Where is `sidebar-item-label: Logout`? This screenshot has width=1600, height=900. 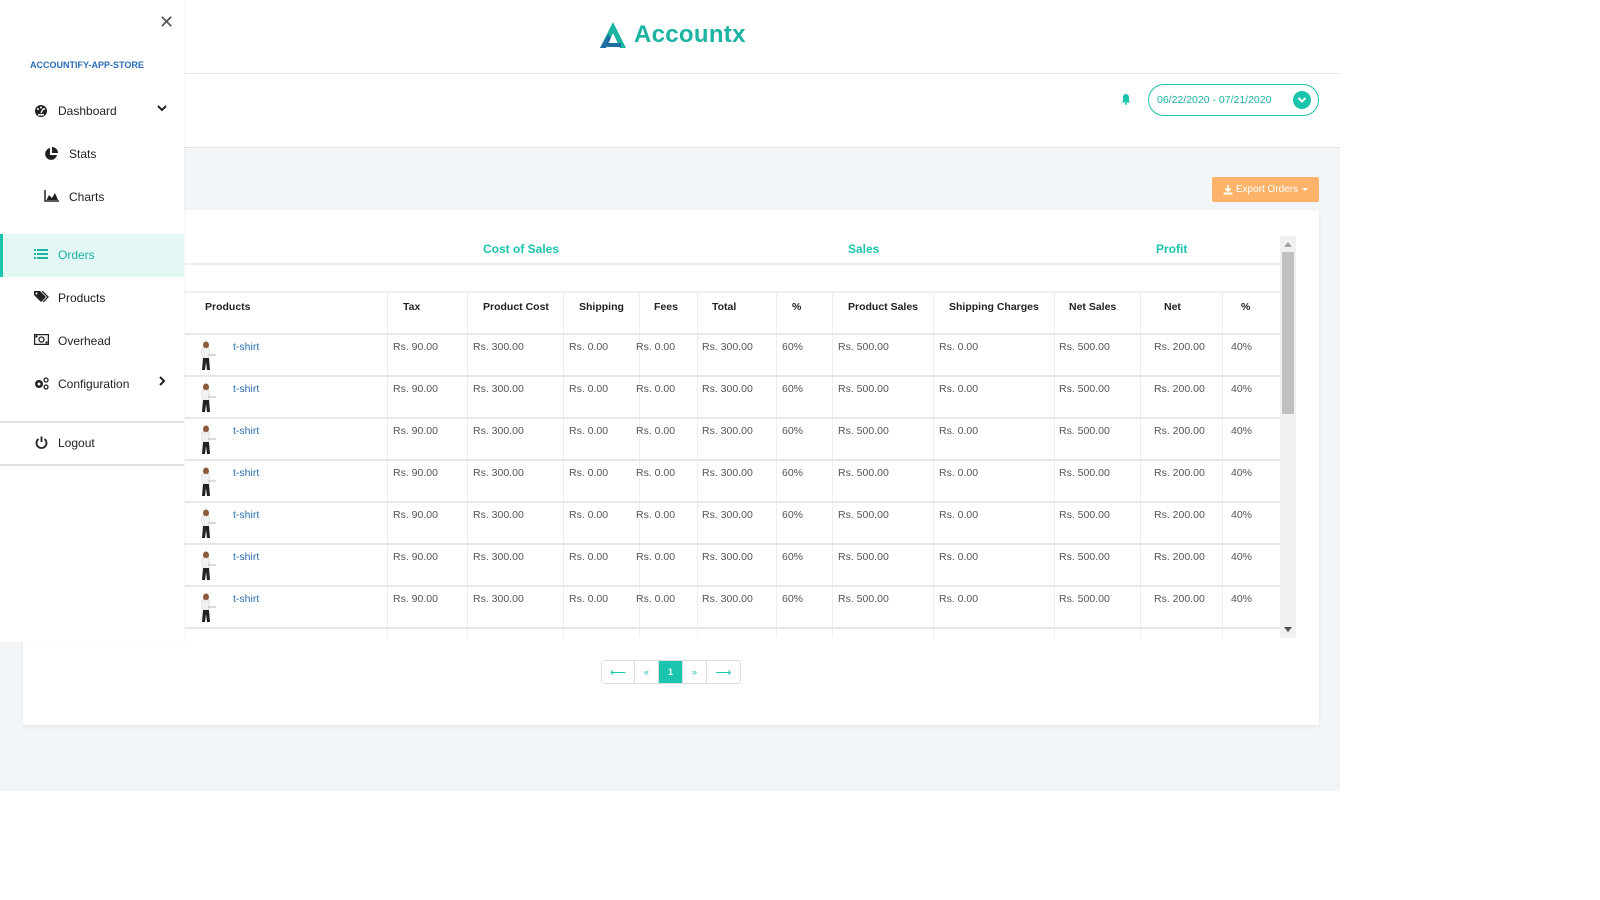 sidebar-item-label: Logout is located at coordinates (76, 443).